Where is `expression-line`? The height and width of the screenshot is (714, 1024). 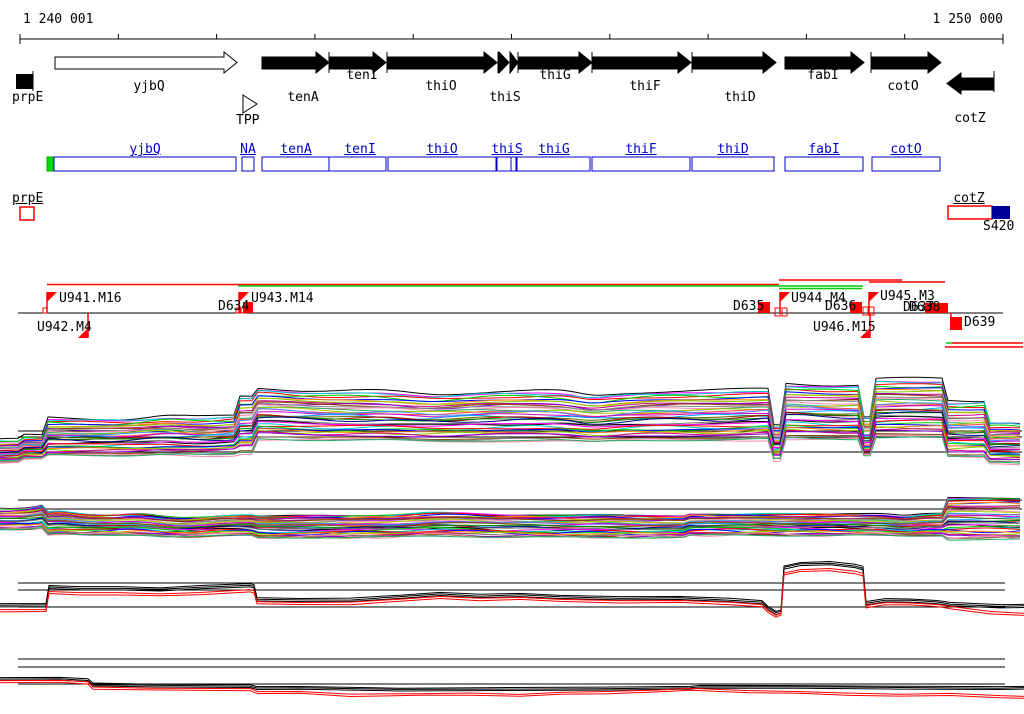 expression-line is located at coordinates (510, 422).